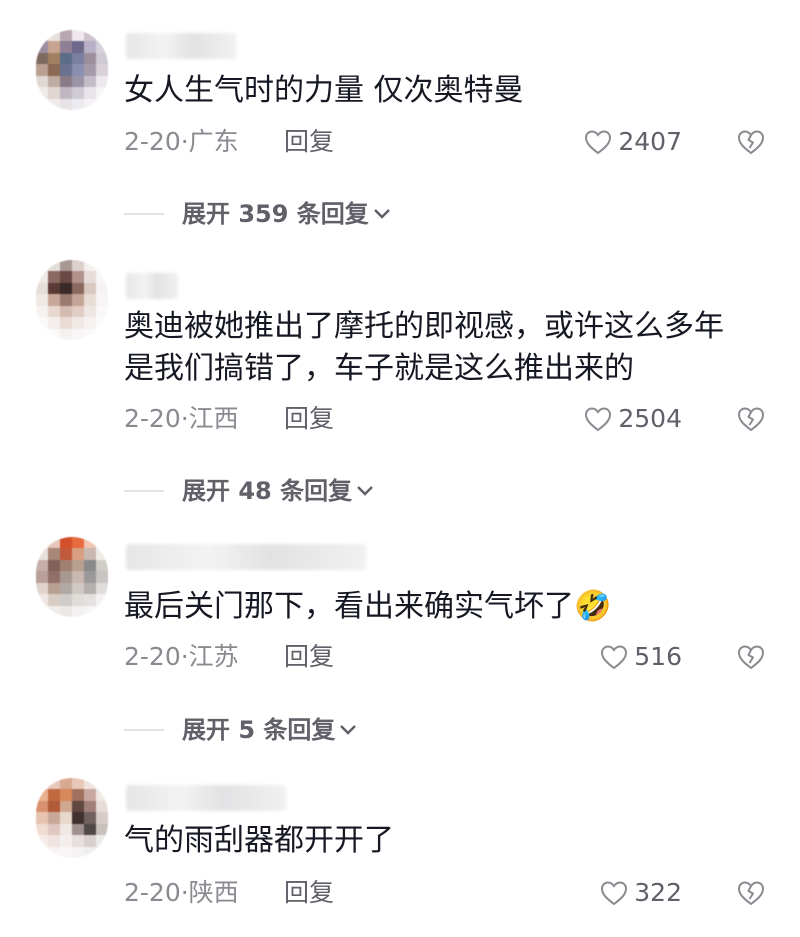 The width and height of the screenshot is (800, 937). What do you see at coordinates (249, 491) in the screenshot?
I see `expand-replies-button: 展开 48 条回复` at bounding box center [249, 491].